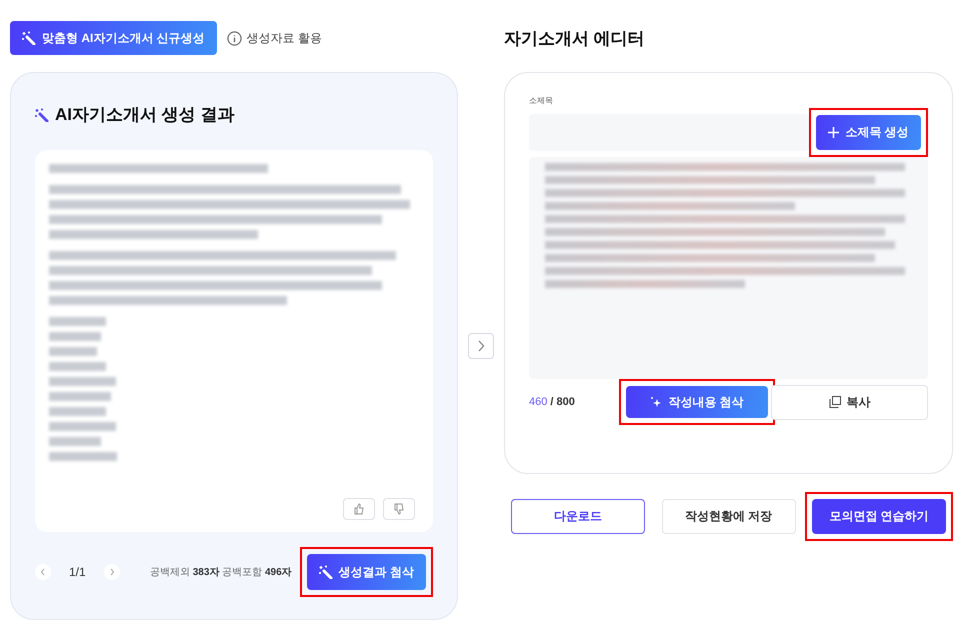 This screenshot has height=639, width=966. I want to click on info-link: 생성자료 활용, so click(274, 38).